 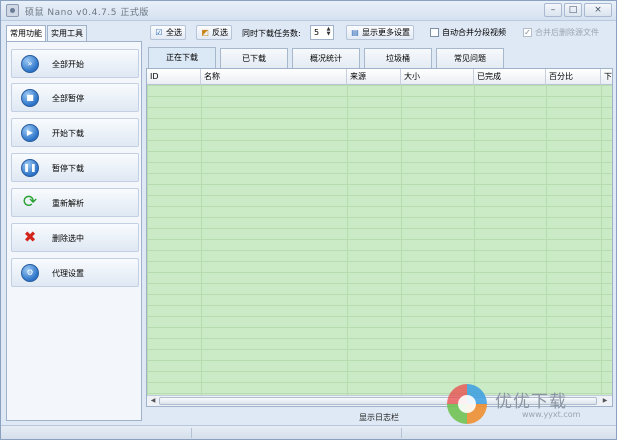 I want to click on watermark-url: www.yyxt.com, so click(x=551, y=414).